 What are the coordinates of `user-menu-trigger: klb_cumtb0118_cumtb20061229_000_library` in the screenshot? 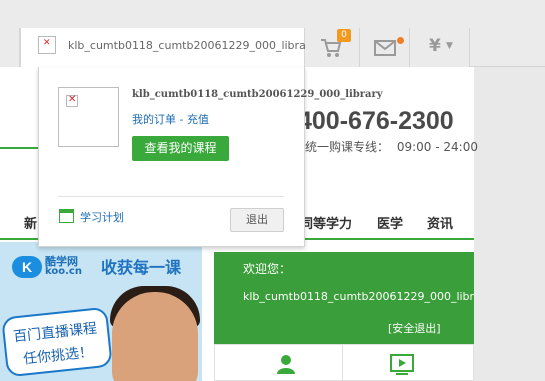 It's located at (168, 48).